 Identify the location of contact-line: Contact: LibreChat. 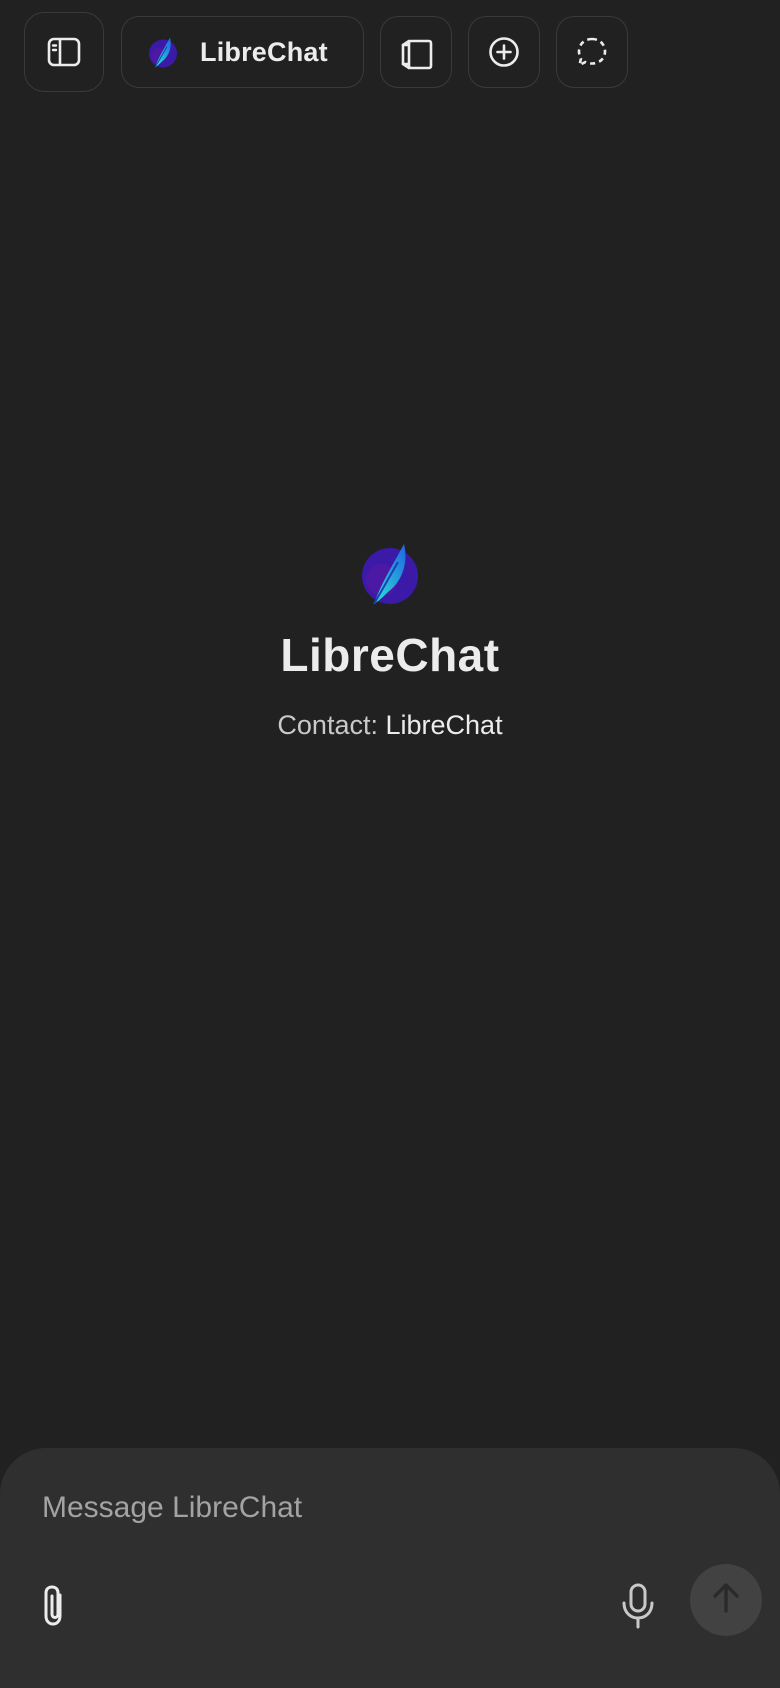
(390, 725).